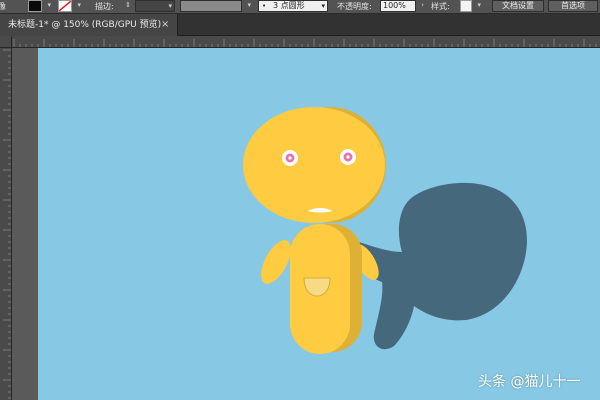 The height and width of the screenshot is (400, 600). What do you see at coordinates (290, 158) in the screenshot?
I see `left-eye-highlight` at bounding box center [290, 158].